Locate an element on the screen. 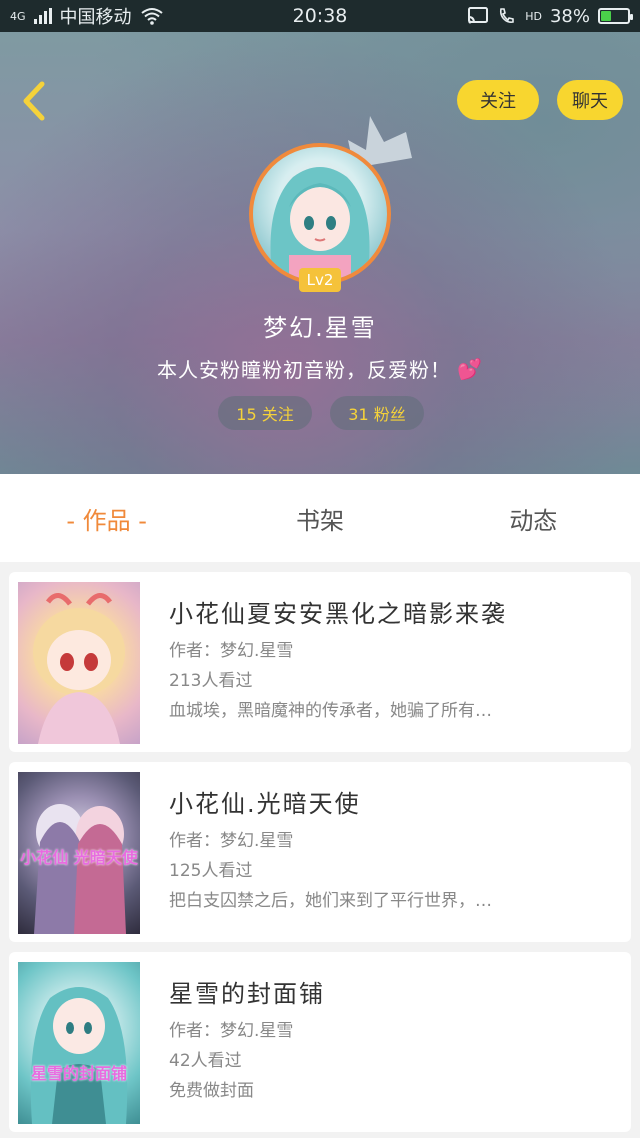 This screenshot has height=1138, width=640. chevron-left-icon is located at coordinates (34, 101).